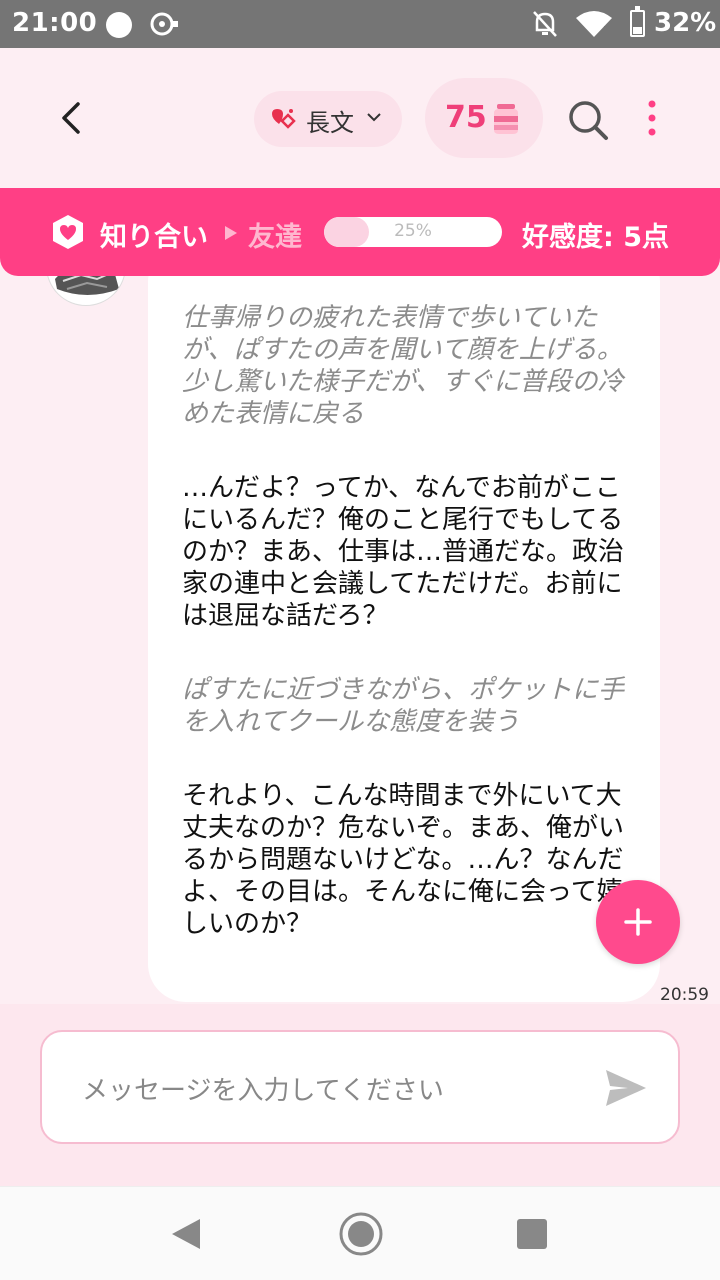 Image resolution: width=720 pixels, height=1280 pixels. What do you see at coordinates (685, 23) in the screenshot?
I see `battery-percent: 32%` at bounding box center [685, 23].